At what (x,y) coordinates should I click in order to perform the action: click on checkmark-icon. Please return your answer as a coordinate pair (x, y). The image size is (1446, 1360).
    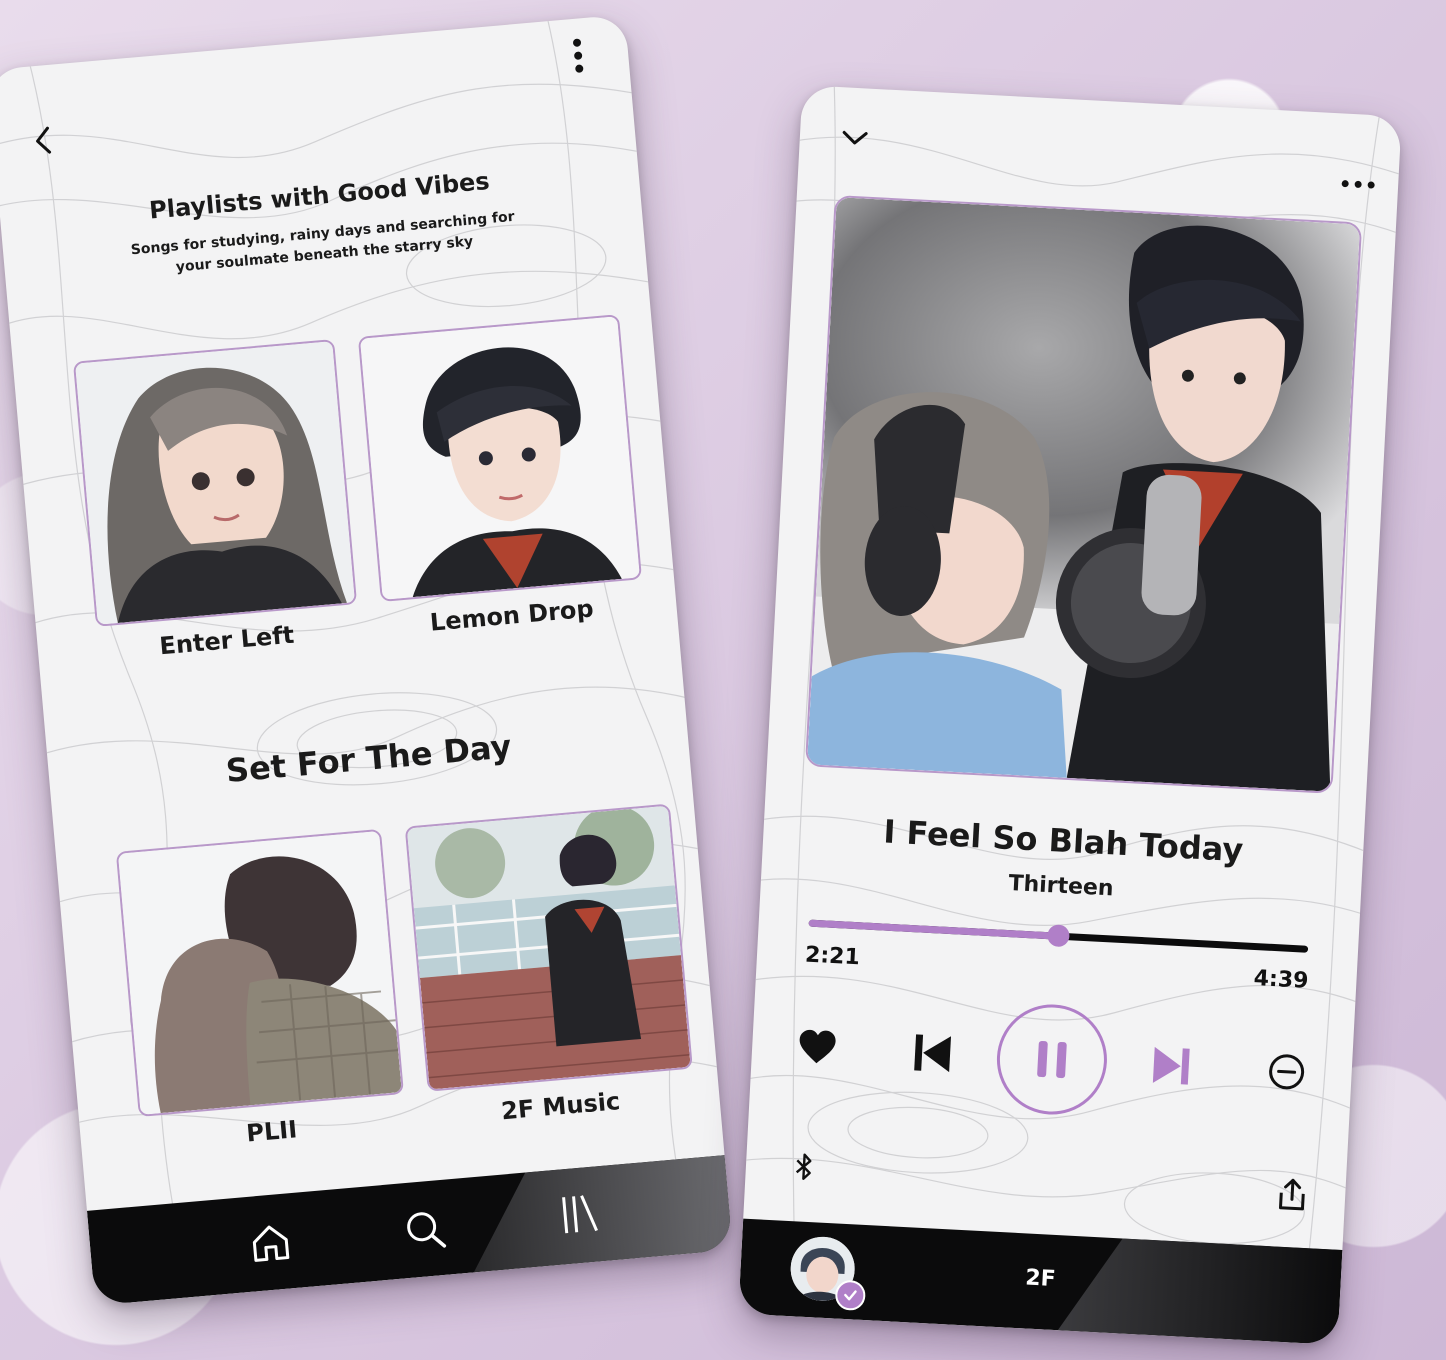
    Looking at the image, I should click on (850, 1295).